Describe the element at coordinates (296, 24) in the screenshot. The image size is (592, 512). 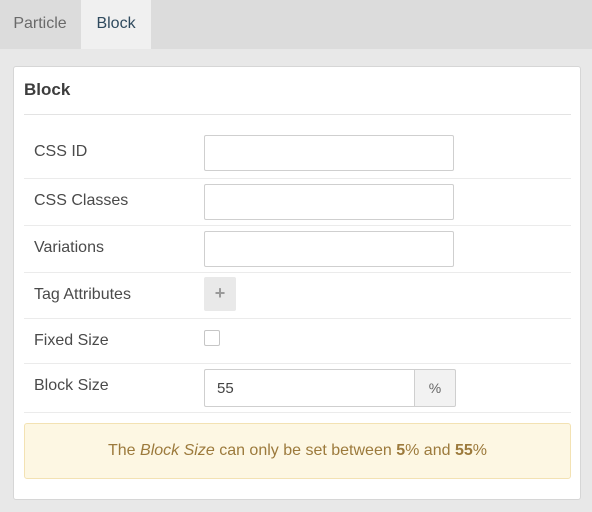
I see `tab-bar: Particle Block` at that location.